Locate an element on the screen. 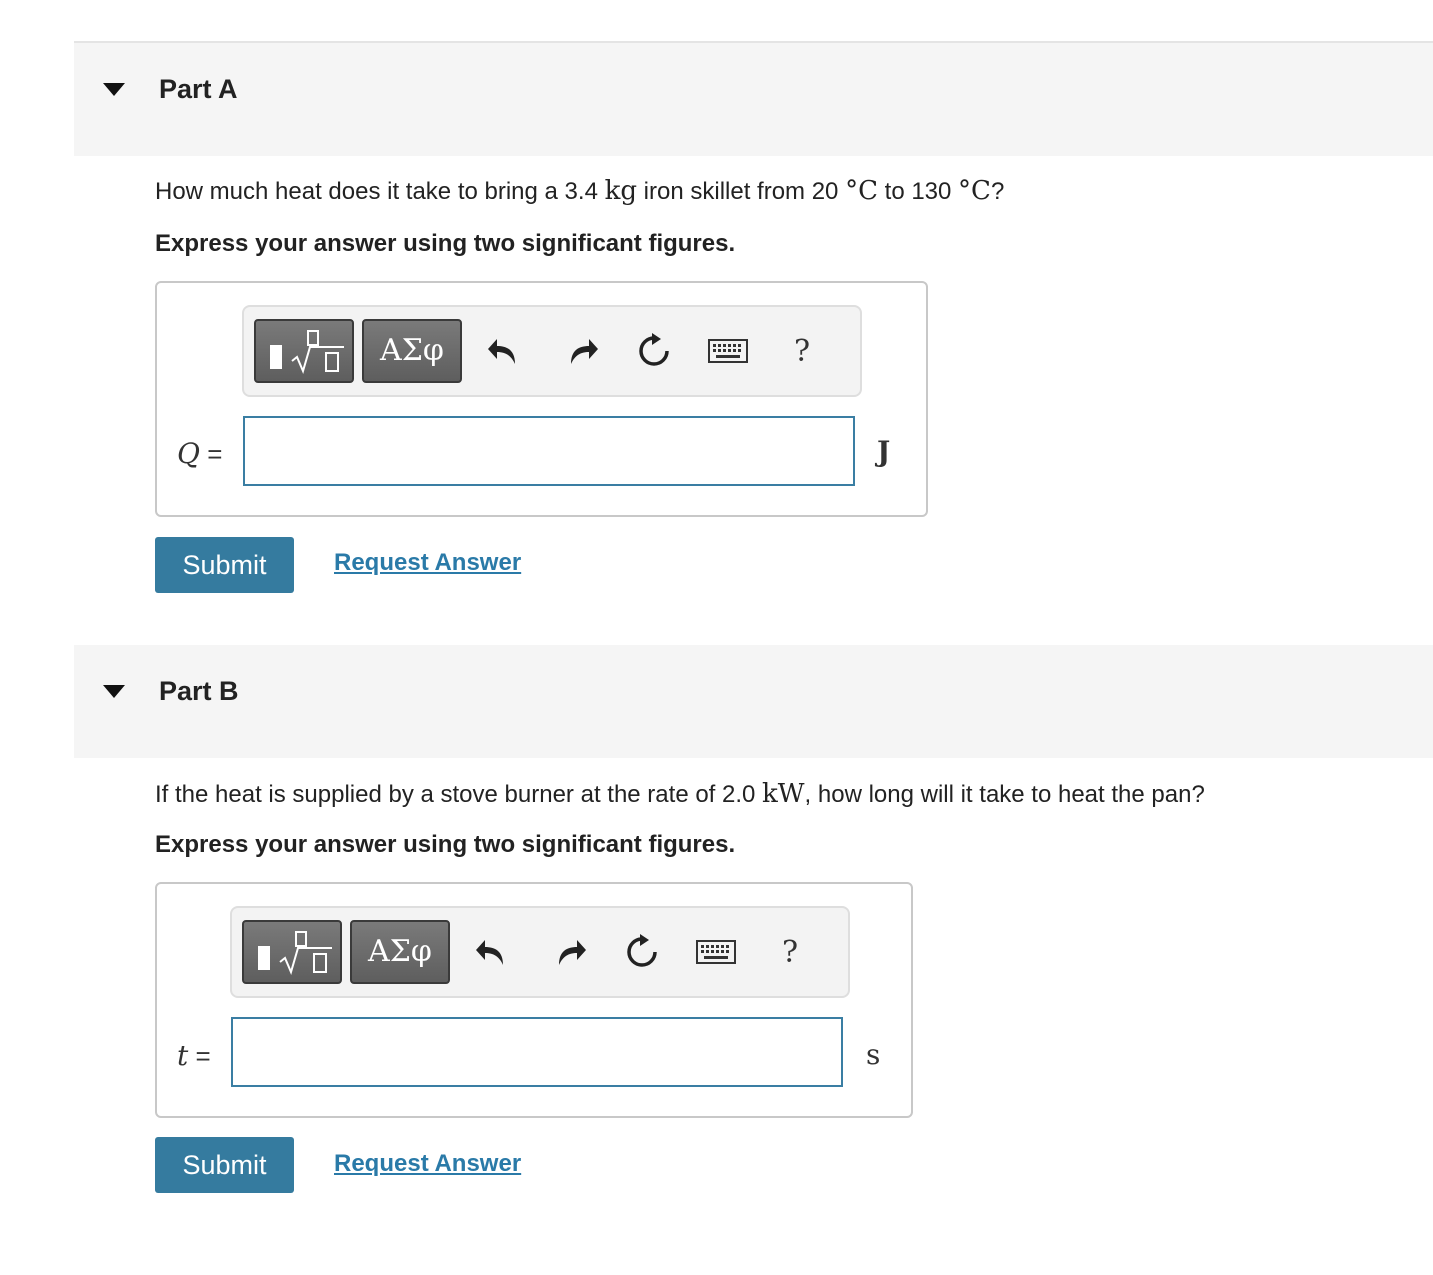 Image resolution: width=1433 pixels, height=1275 pixels. question-unit: kW is located at coordinates (783, 794).